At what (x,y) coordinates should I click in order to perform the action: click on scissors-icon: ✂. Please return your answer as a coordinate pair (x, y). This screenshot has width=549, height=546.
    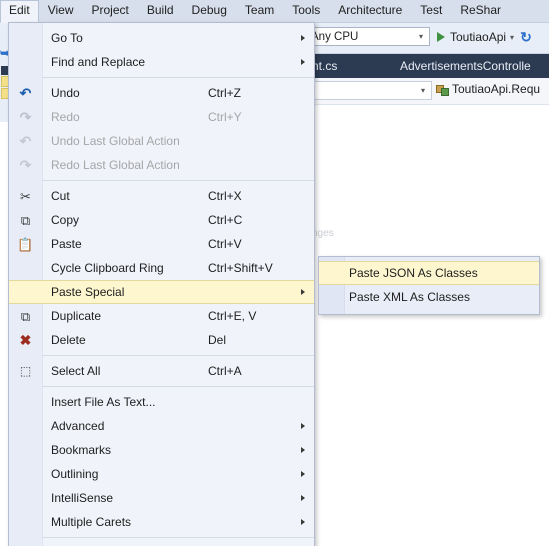
    Looking at the image, I should click on (25, 196).